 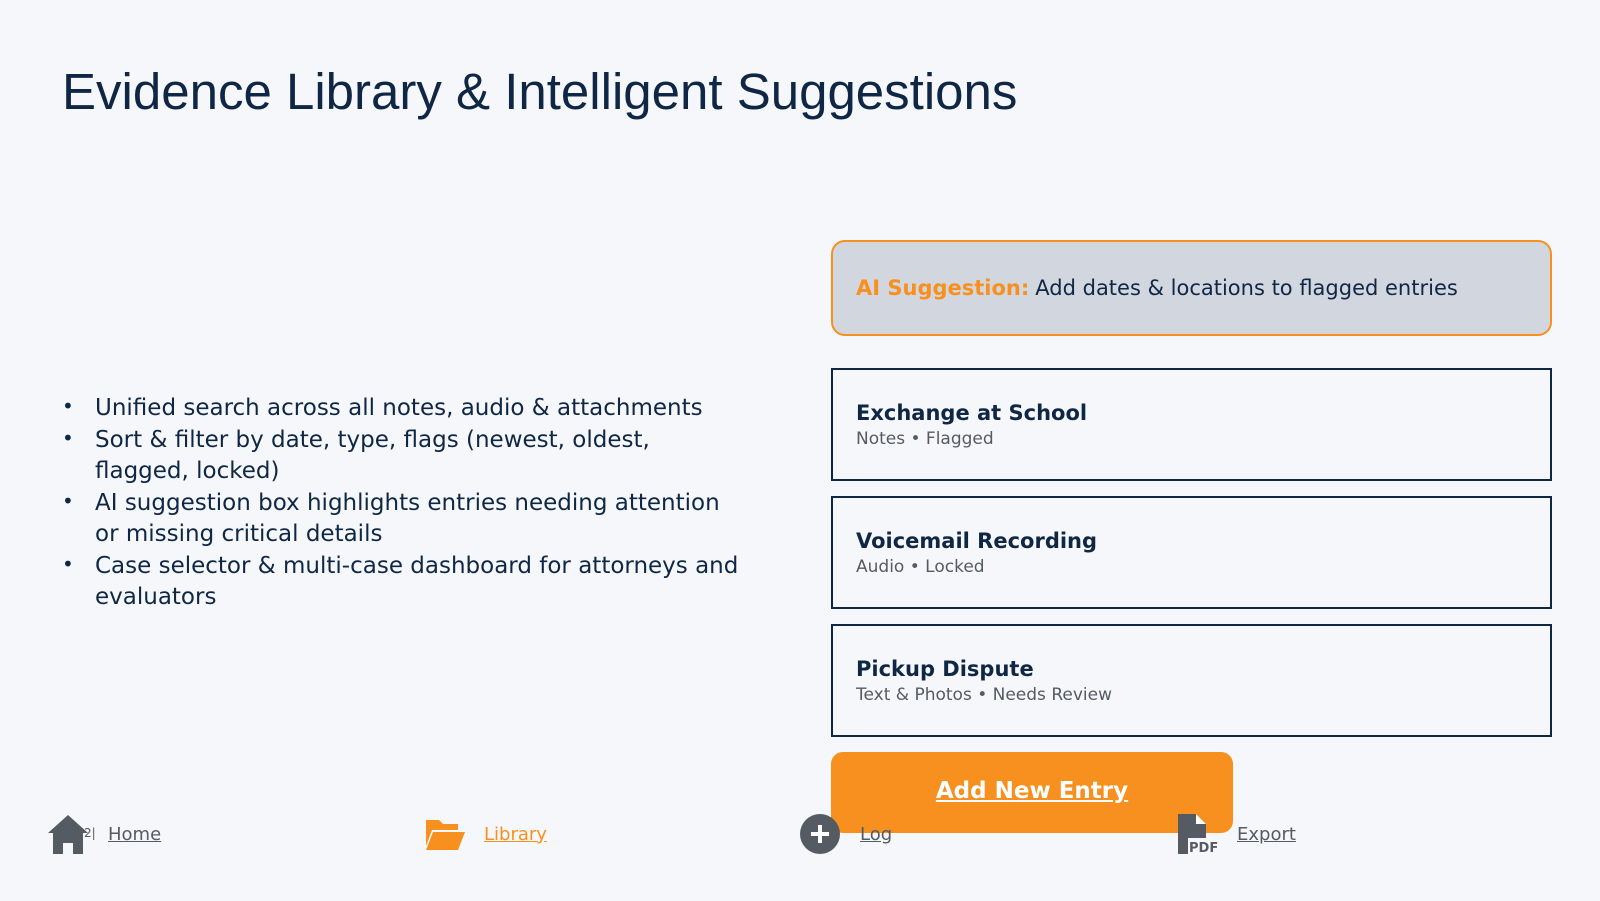 What do you see at coordinates (977, 540) in the screenshot?
I see `entry-title: Voicemail Recording` at bounding box center [977, 540].